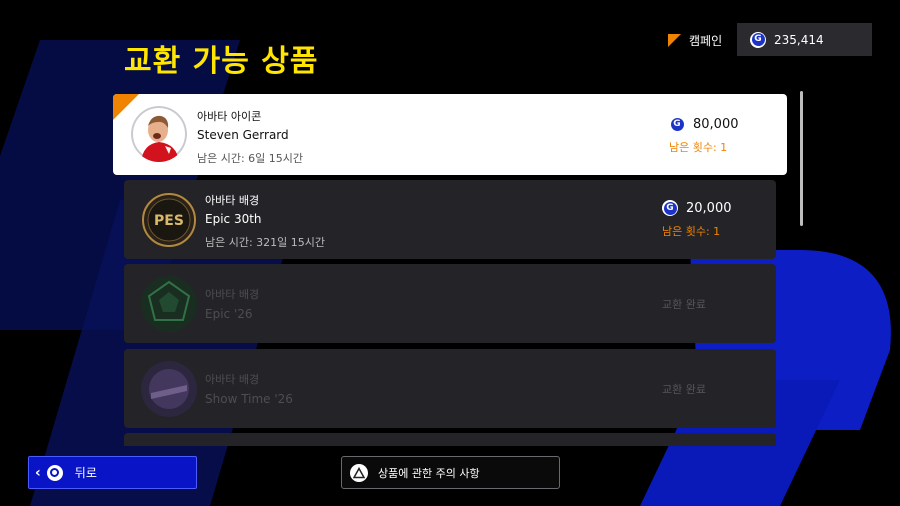 The height and width of the screenshot is (506, 900). Describe the element at coordinates (450, 439) in the screenshot. I see `exchange-item-next` at that location.